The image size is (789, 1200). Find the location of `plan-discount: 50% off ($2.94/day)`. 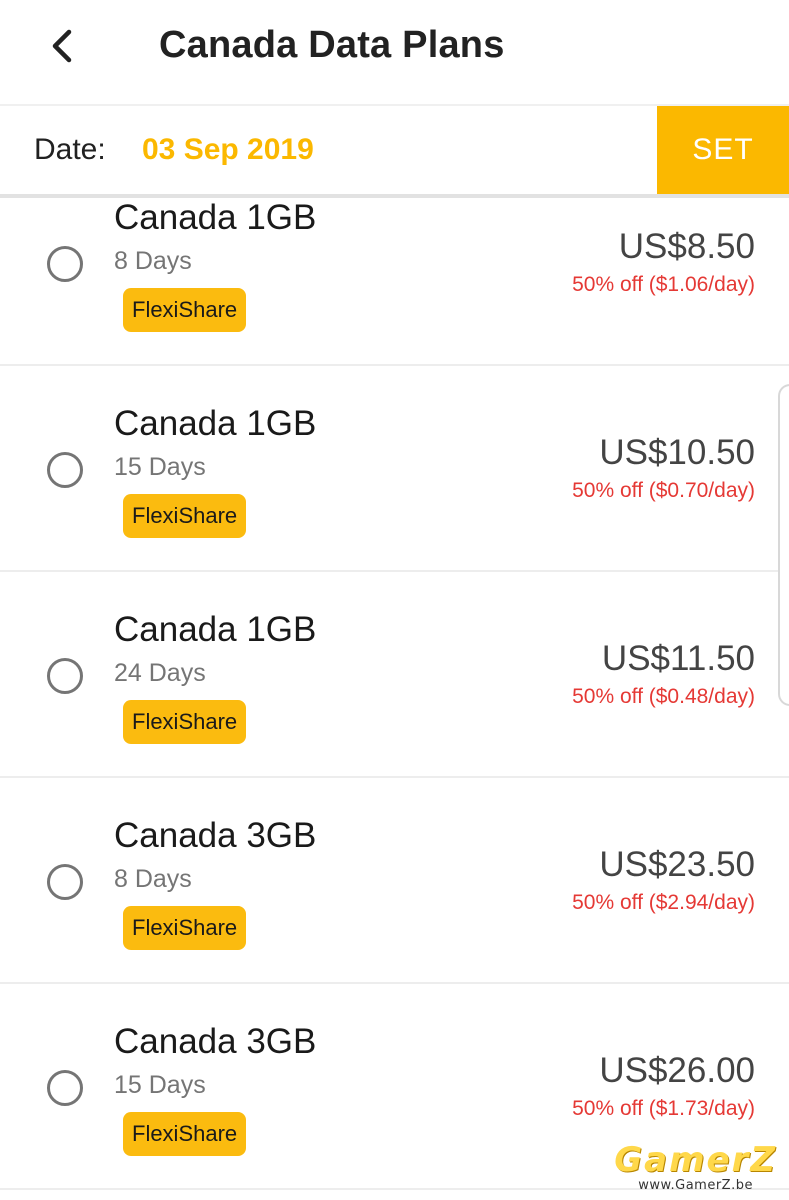

plan-discount: 50% off ($2.94/day) is located at coordinates (663, 902).